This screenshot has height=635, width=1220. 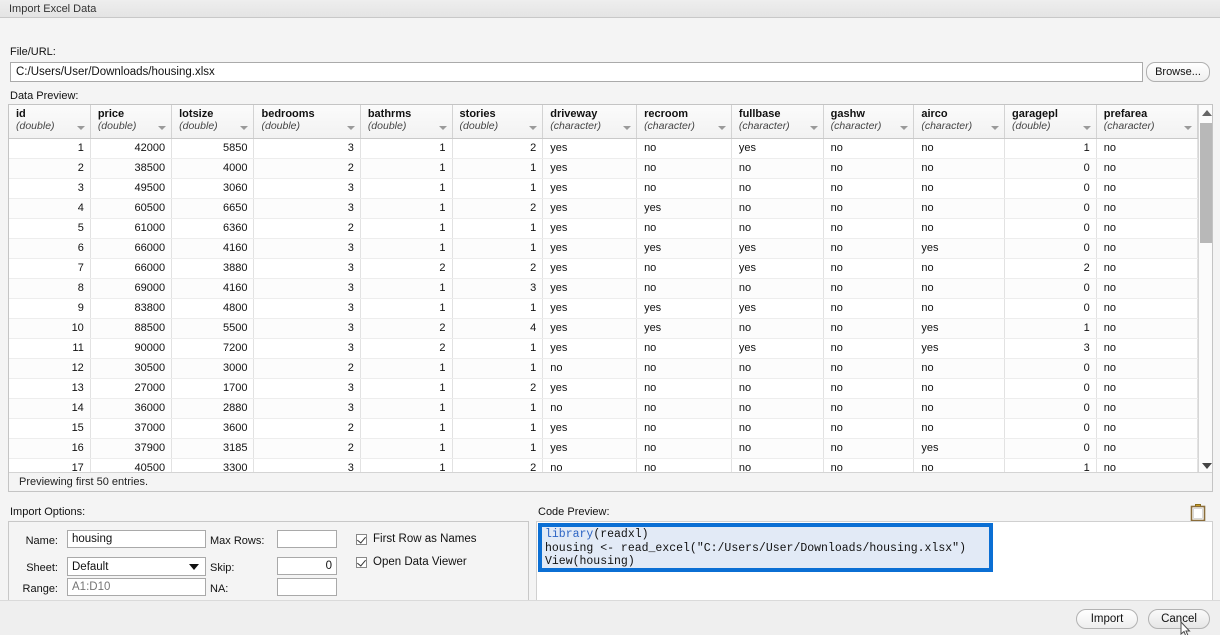 What do you see at coordinates (1205, 465) in the screenshot?
I see `scroll-down-arrow-icon` at bounding box center [1205, 465].